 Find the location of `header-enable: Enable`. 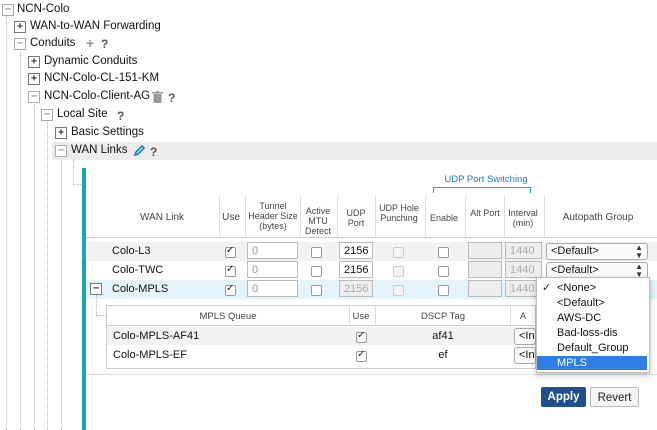

header-enable: Enable is located at coordinates (444, 218).